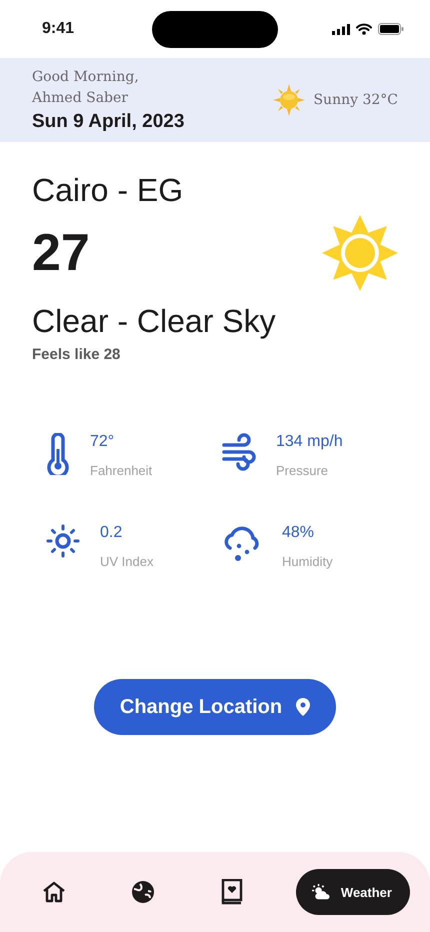 Image resolution: width=430 pixels, height=932 pixels. What do you see at coordinates (103, 442) in the screenshot?
I see `stat-value: 72°` at bounding box center [103, 442].